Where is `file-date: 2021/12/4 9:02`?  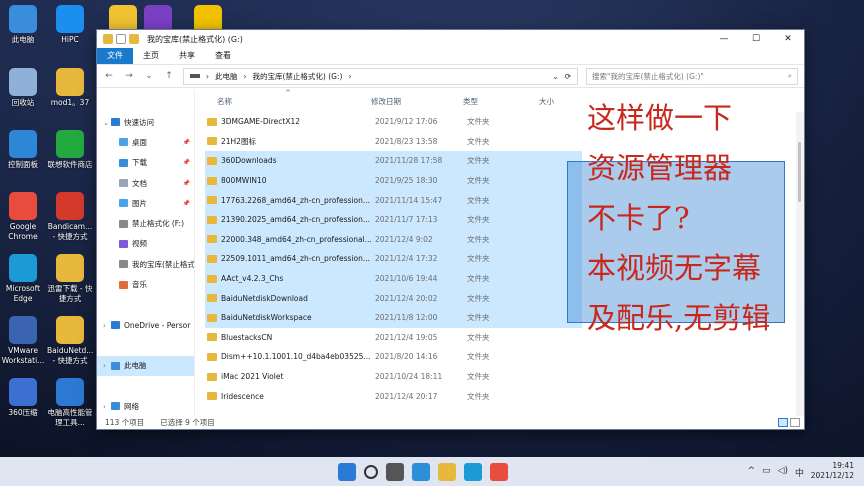 file-date: 2021/12/4 9:02 is located at coordinates (404, 239).